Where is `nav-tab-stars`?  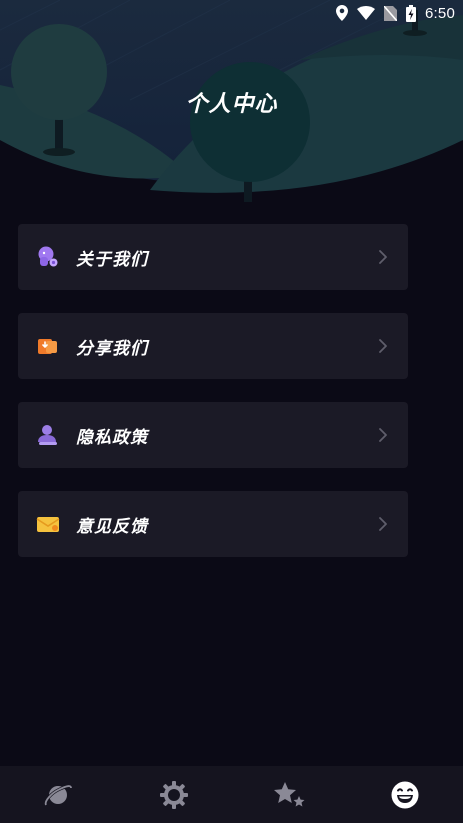
nav-tab-stars is located at coordinates (289, 794).